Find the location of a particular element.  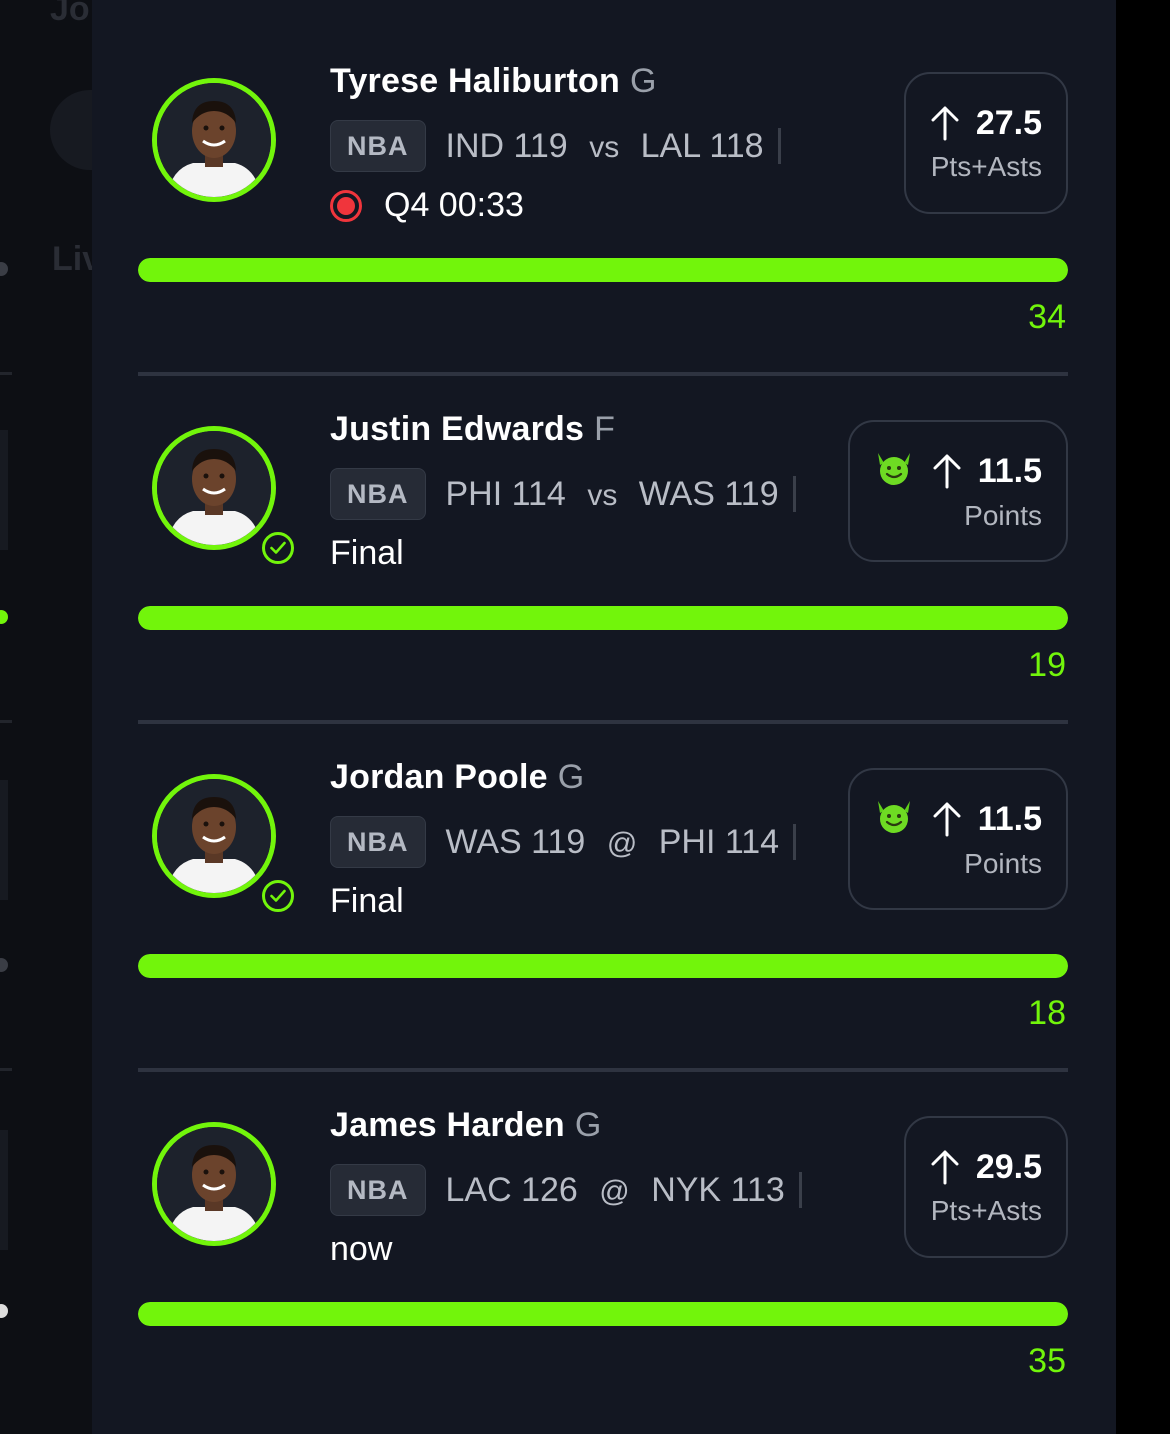

line-value: 11.5 is located at coordinates (1009, 818).